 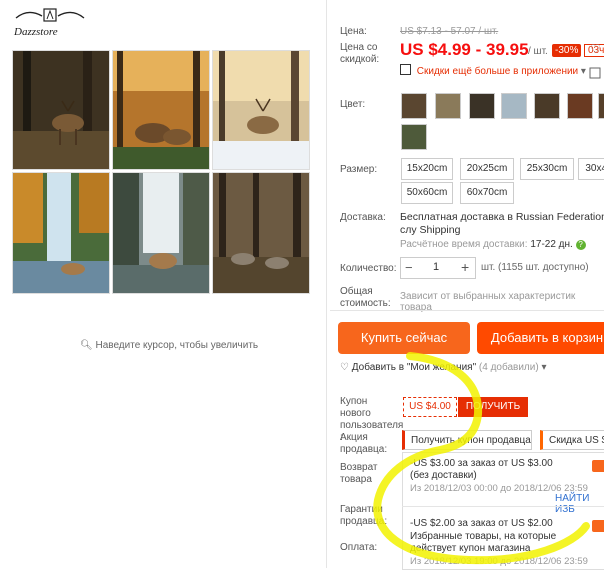 I want to click on size-option-20x25: 20x25cm, so click(x=487, y=169).